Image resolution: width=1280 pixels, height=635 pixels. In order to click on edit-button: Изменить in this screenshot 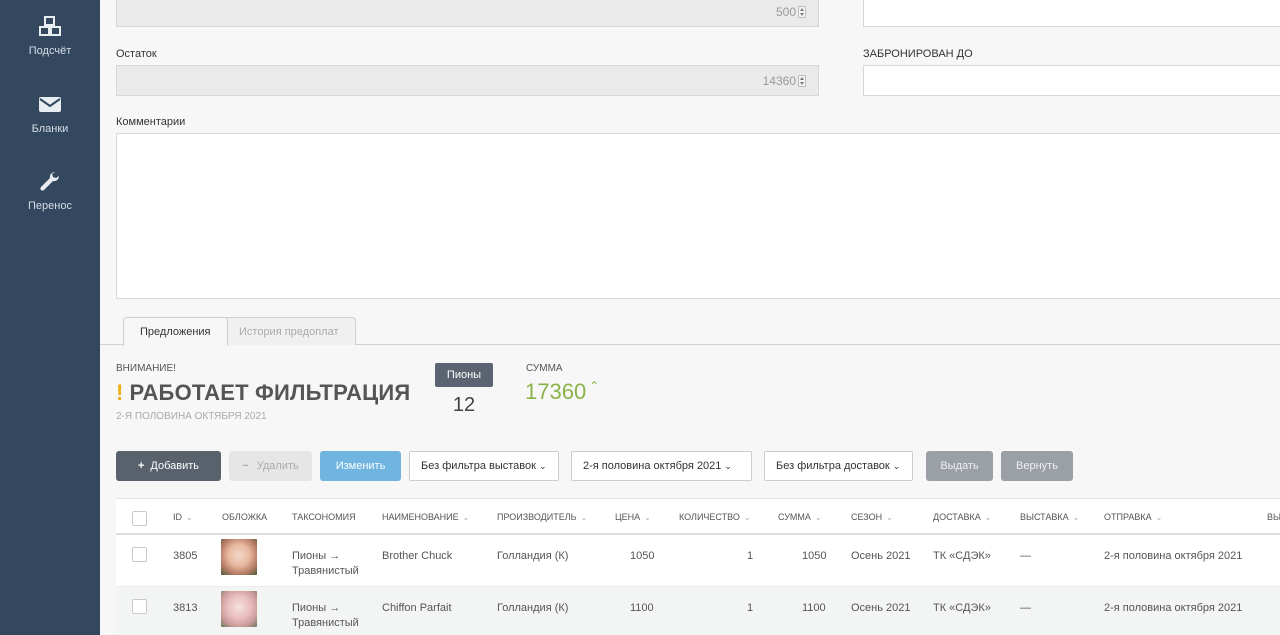, I will do `click(360, 466)`.